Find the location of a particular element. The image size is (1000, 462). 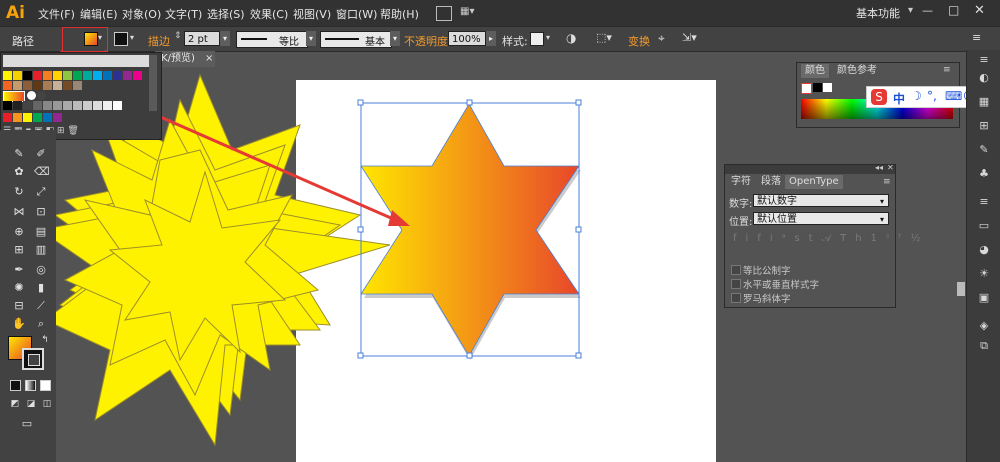

draw-normal-icon: ◩ is located at coordinates (15, 404).